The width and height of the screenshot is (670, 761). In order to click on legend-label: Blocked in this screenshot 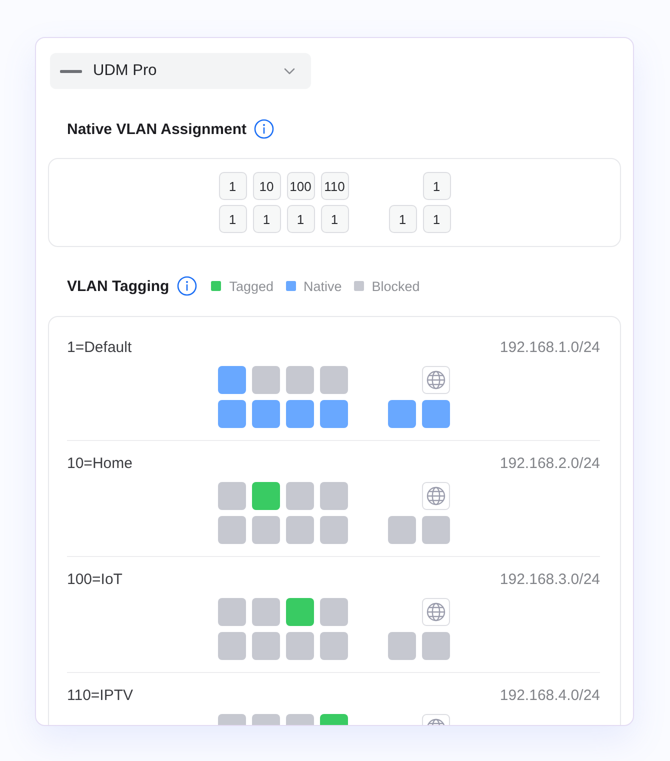, I will do `click(396, 286)`.